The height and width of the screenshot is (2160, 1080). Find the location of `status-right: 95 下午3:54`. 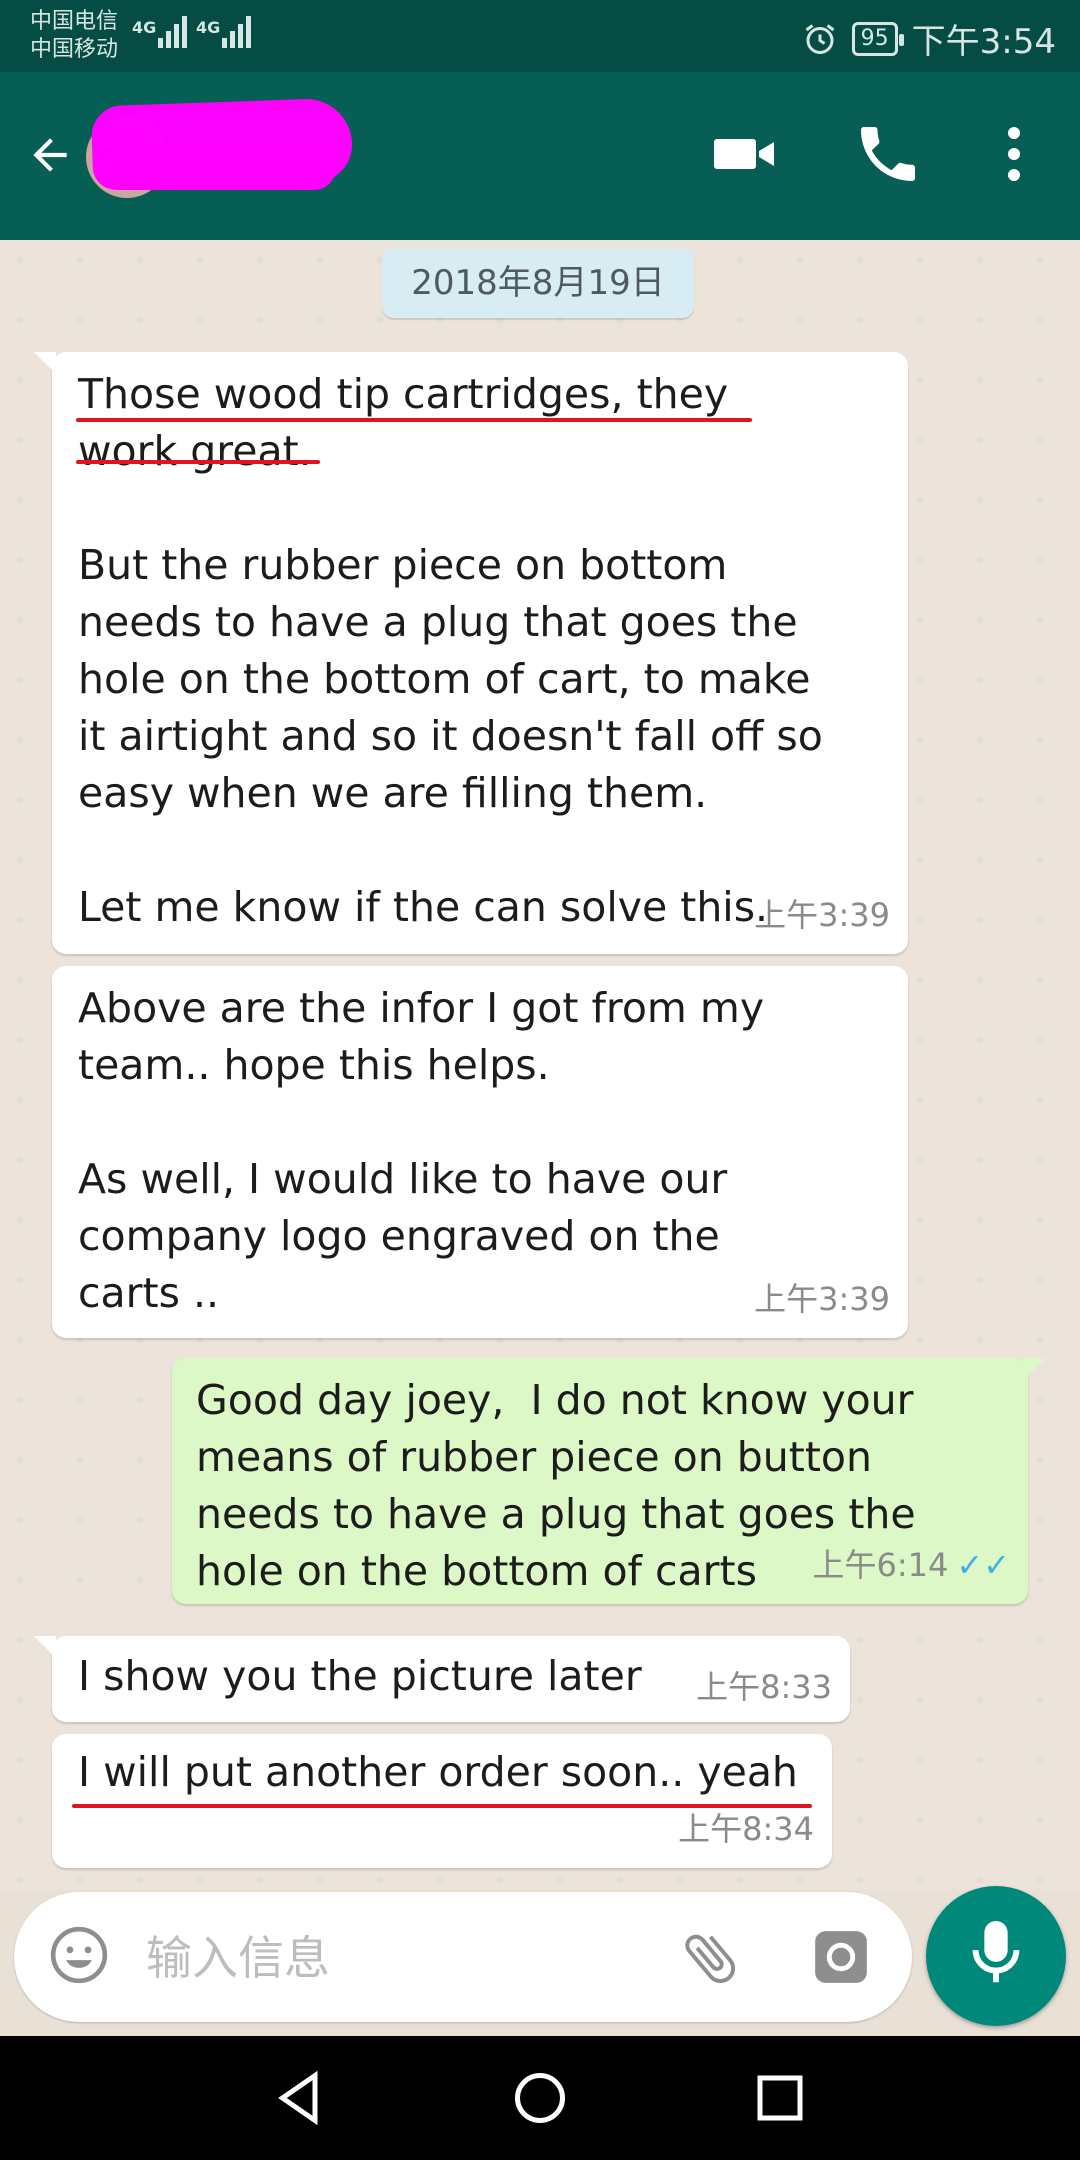

status-right: 95 下午3:54 is located at coordinates (929, 38).